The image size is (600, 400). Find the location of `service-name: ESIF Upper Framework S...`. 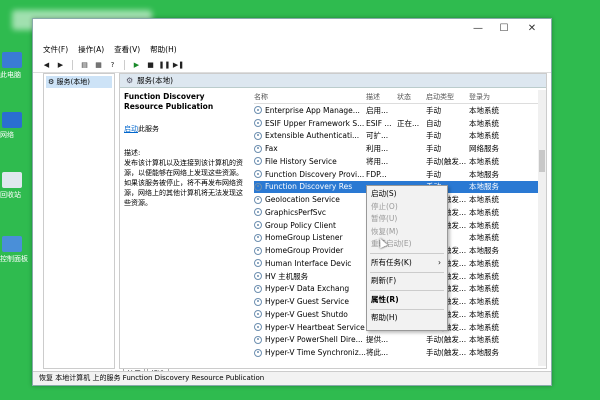

service-name: ESIF Upper Framework S... is located at coordinates (310, 123).